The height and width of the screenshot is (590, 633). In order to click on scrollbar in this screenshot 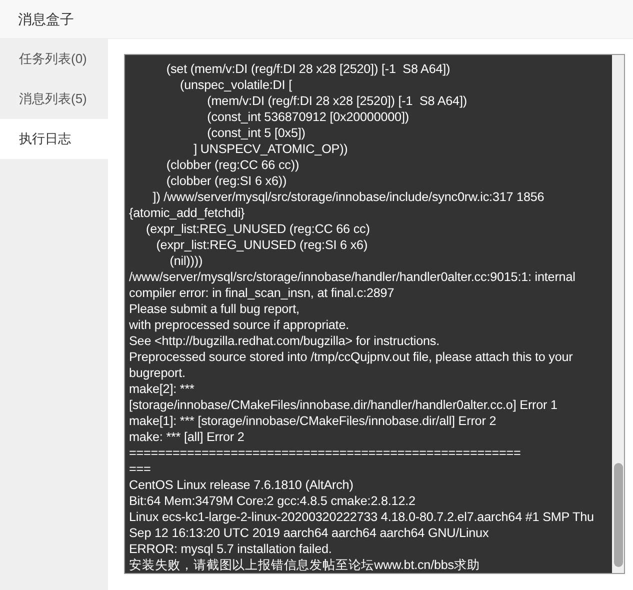, I will do `click(618, 314)`.